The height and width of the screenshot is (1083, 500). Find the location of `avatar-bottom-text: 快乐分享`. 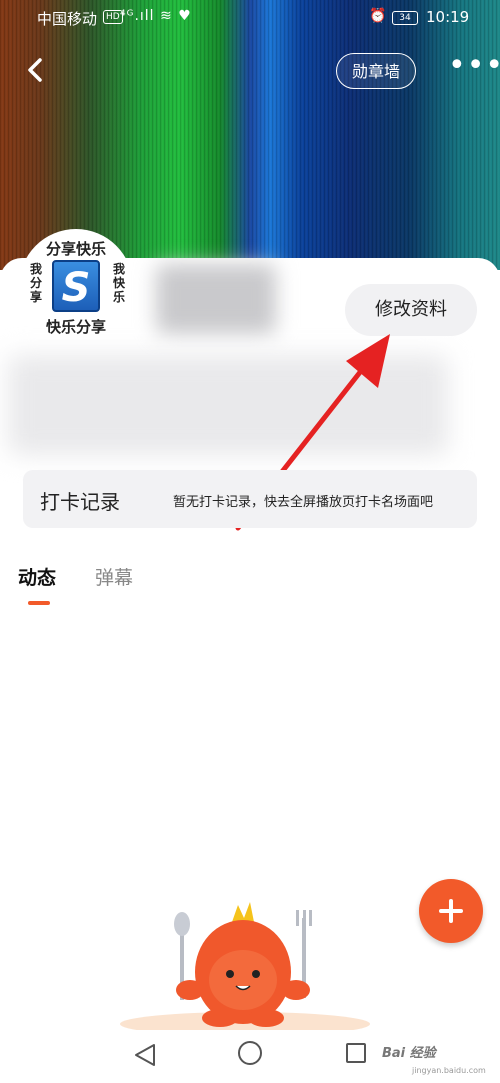

avatar-bottom-text: 快乐分享 is located at coordinates (75, 327).